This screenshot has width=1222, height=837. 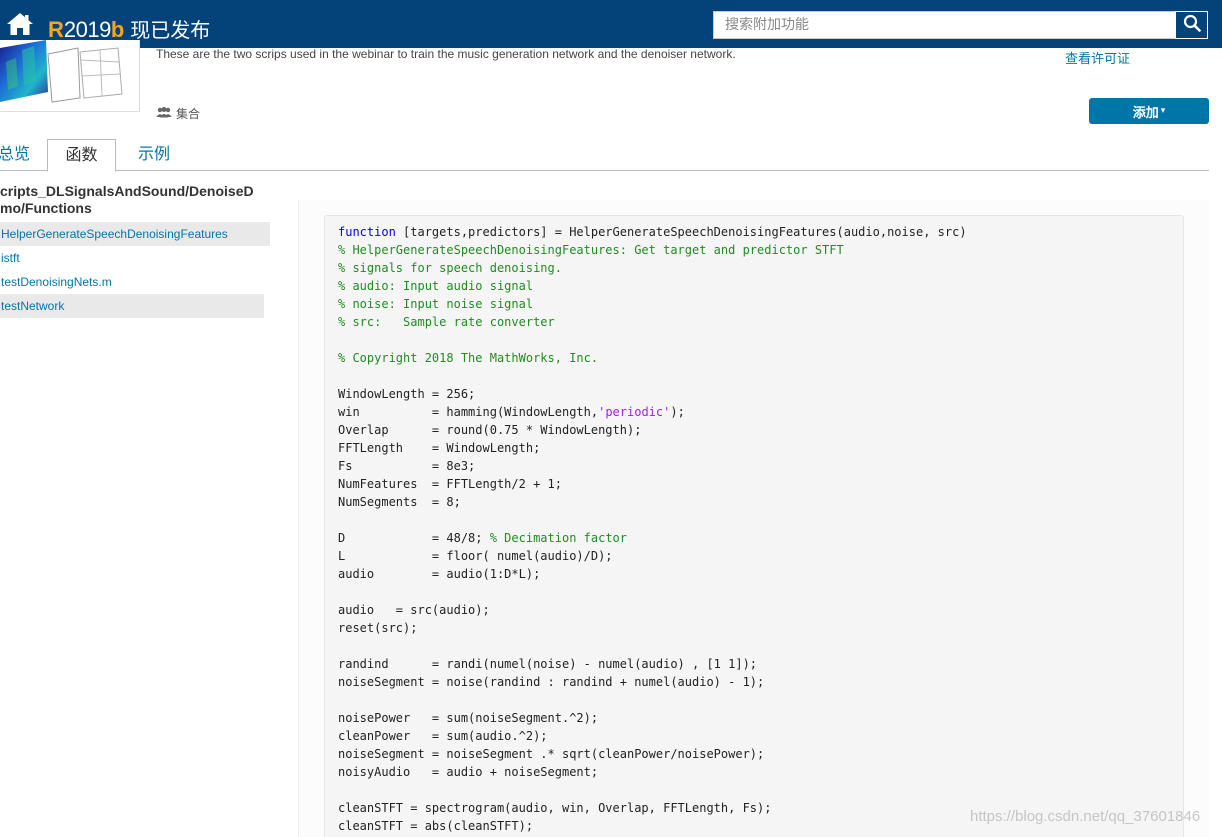 What do you see at coordinates (652, 772) in the screenshot?
I see `code-line: noisyAudio = audio + noiseSegment;` at bounding box center [652, 772].